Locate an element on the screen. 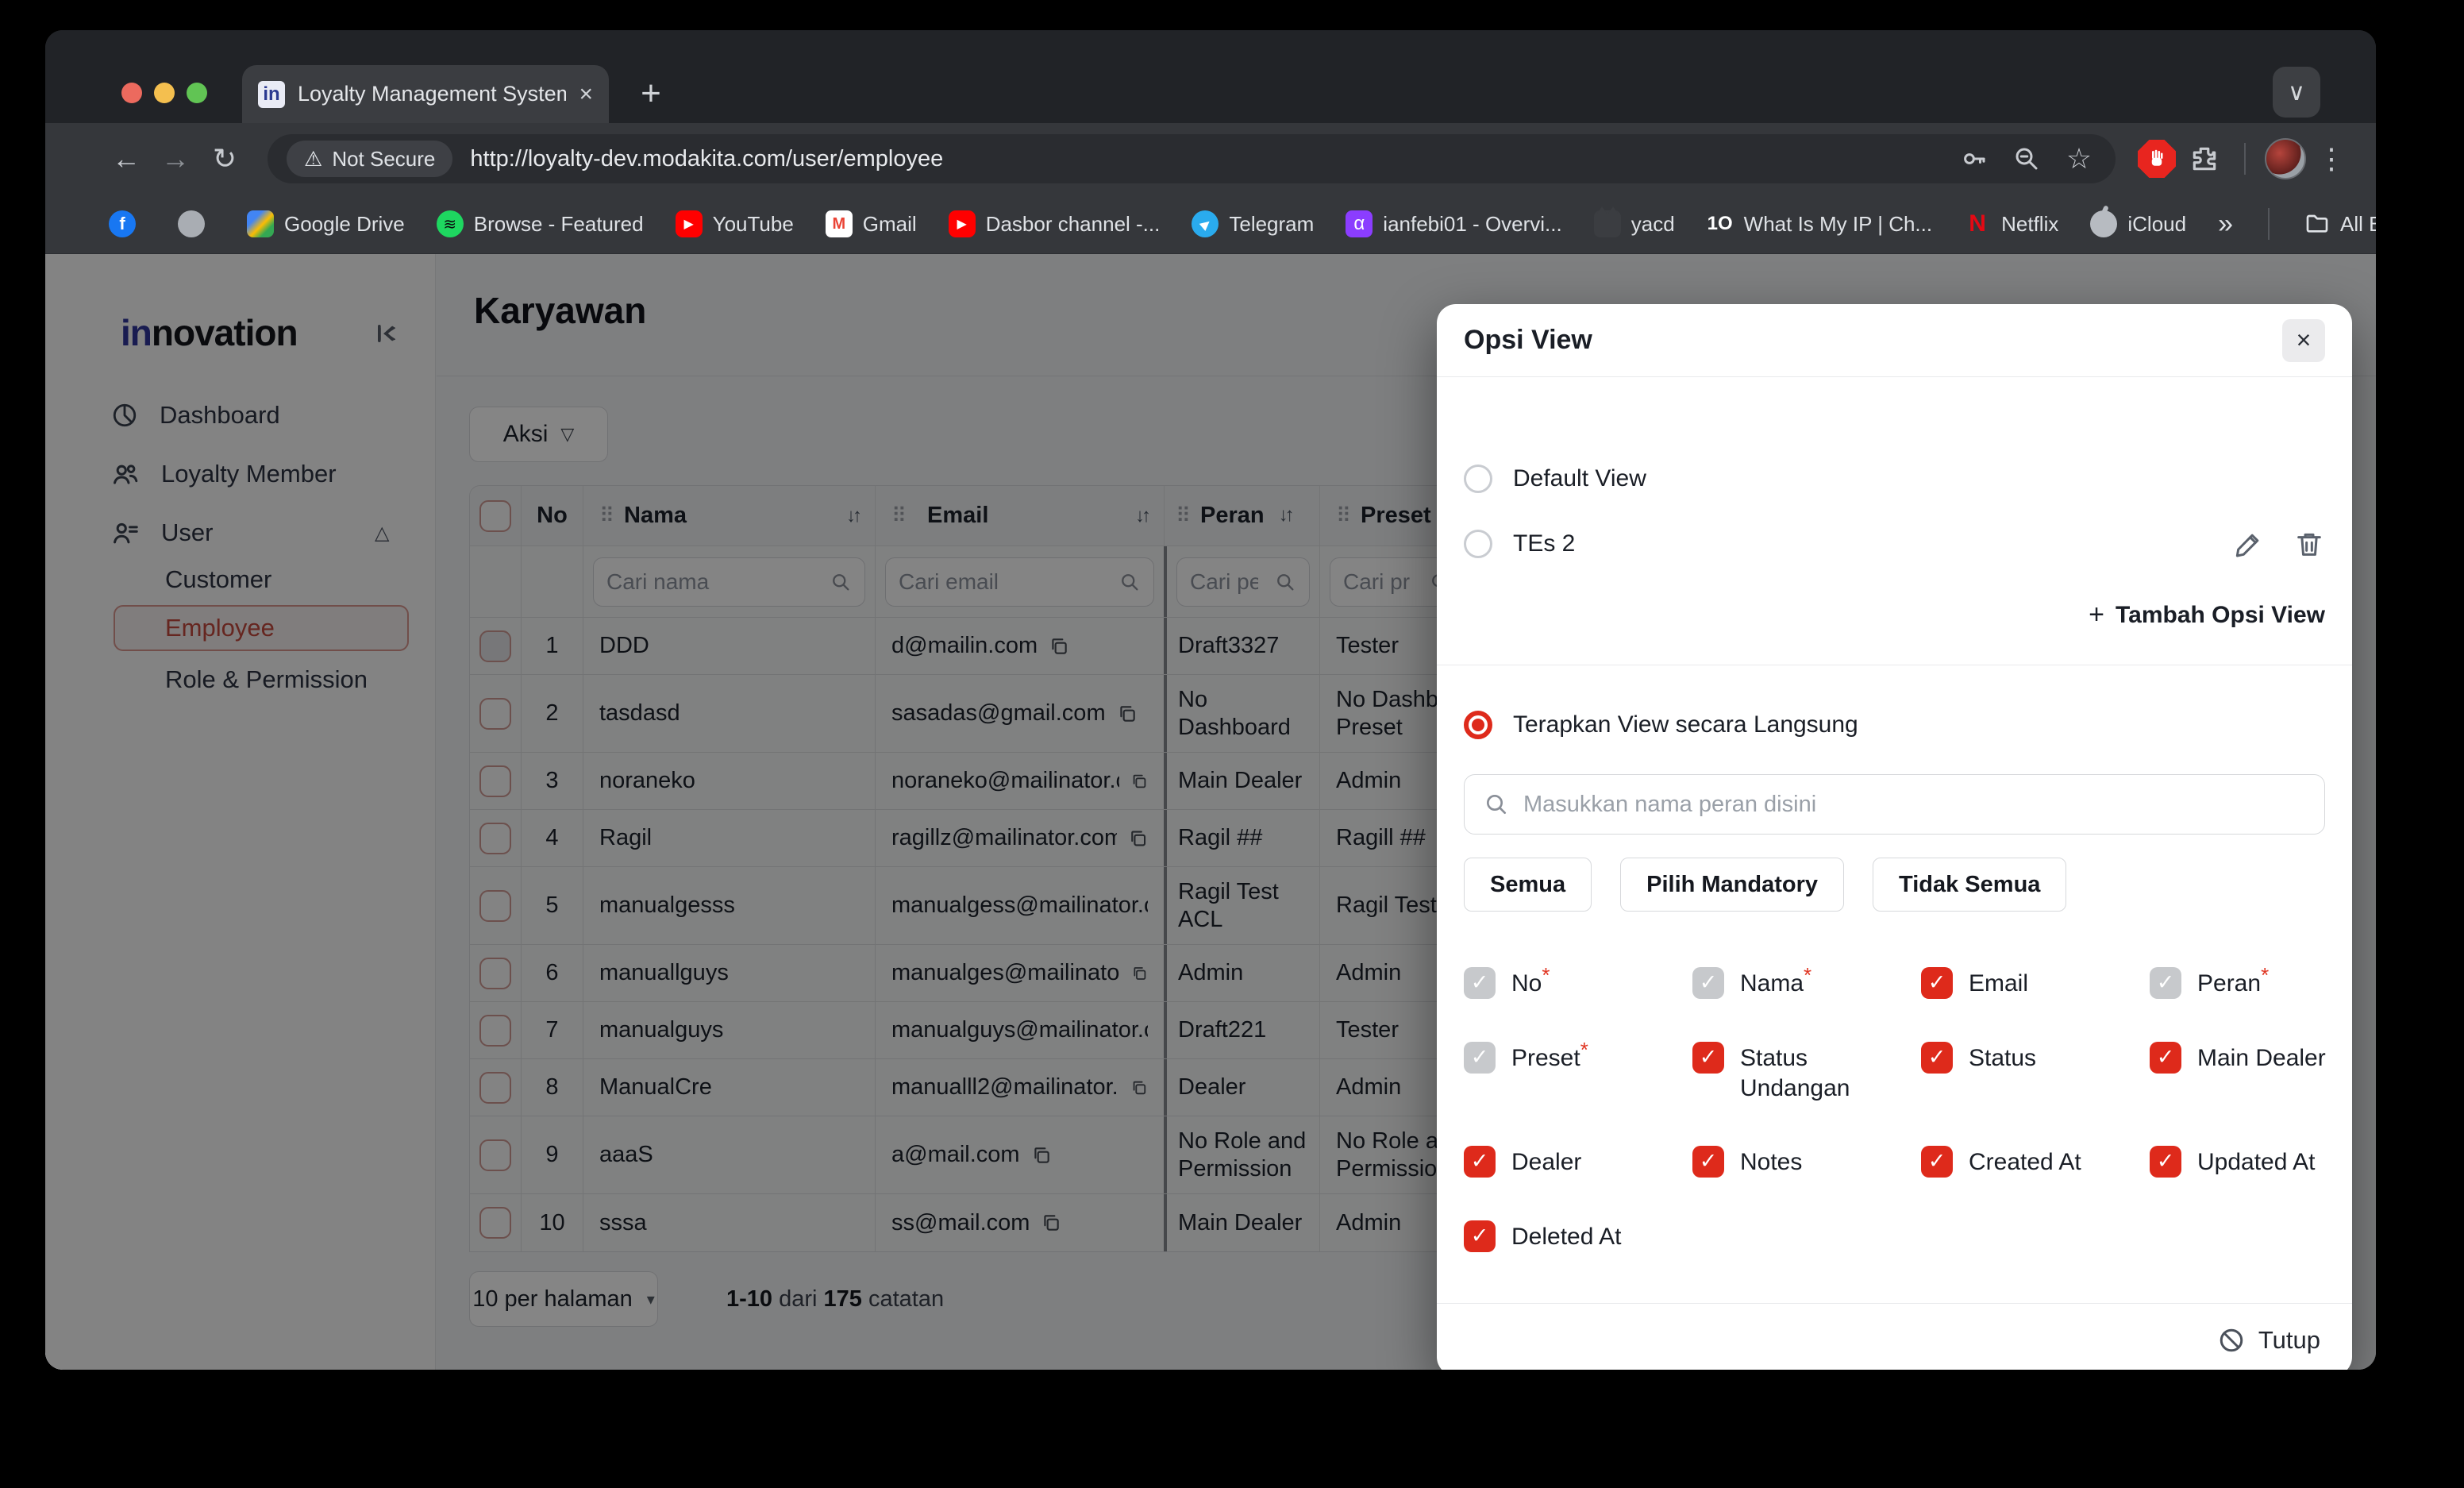 The image size is (2464, 1488). column-toggle-created-at: ✓ Created At is located at coordinates (2036, 1162).